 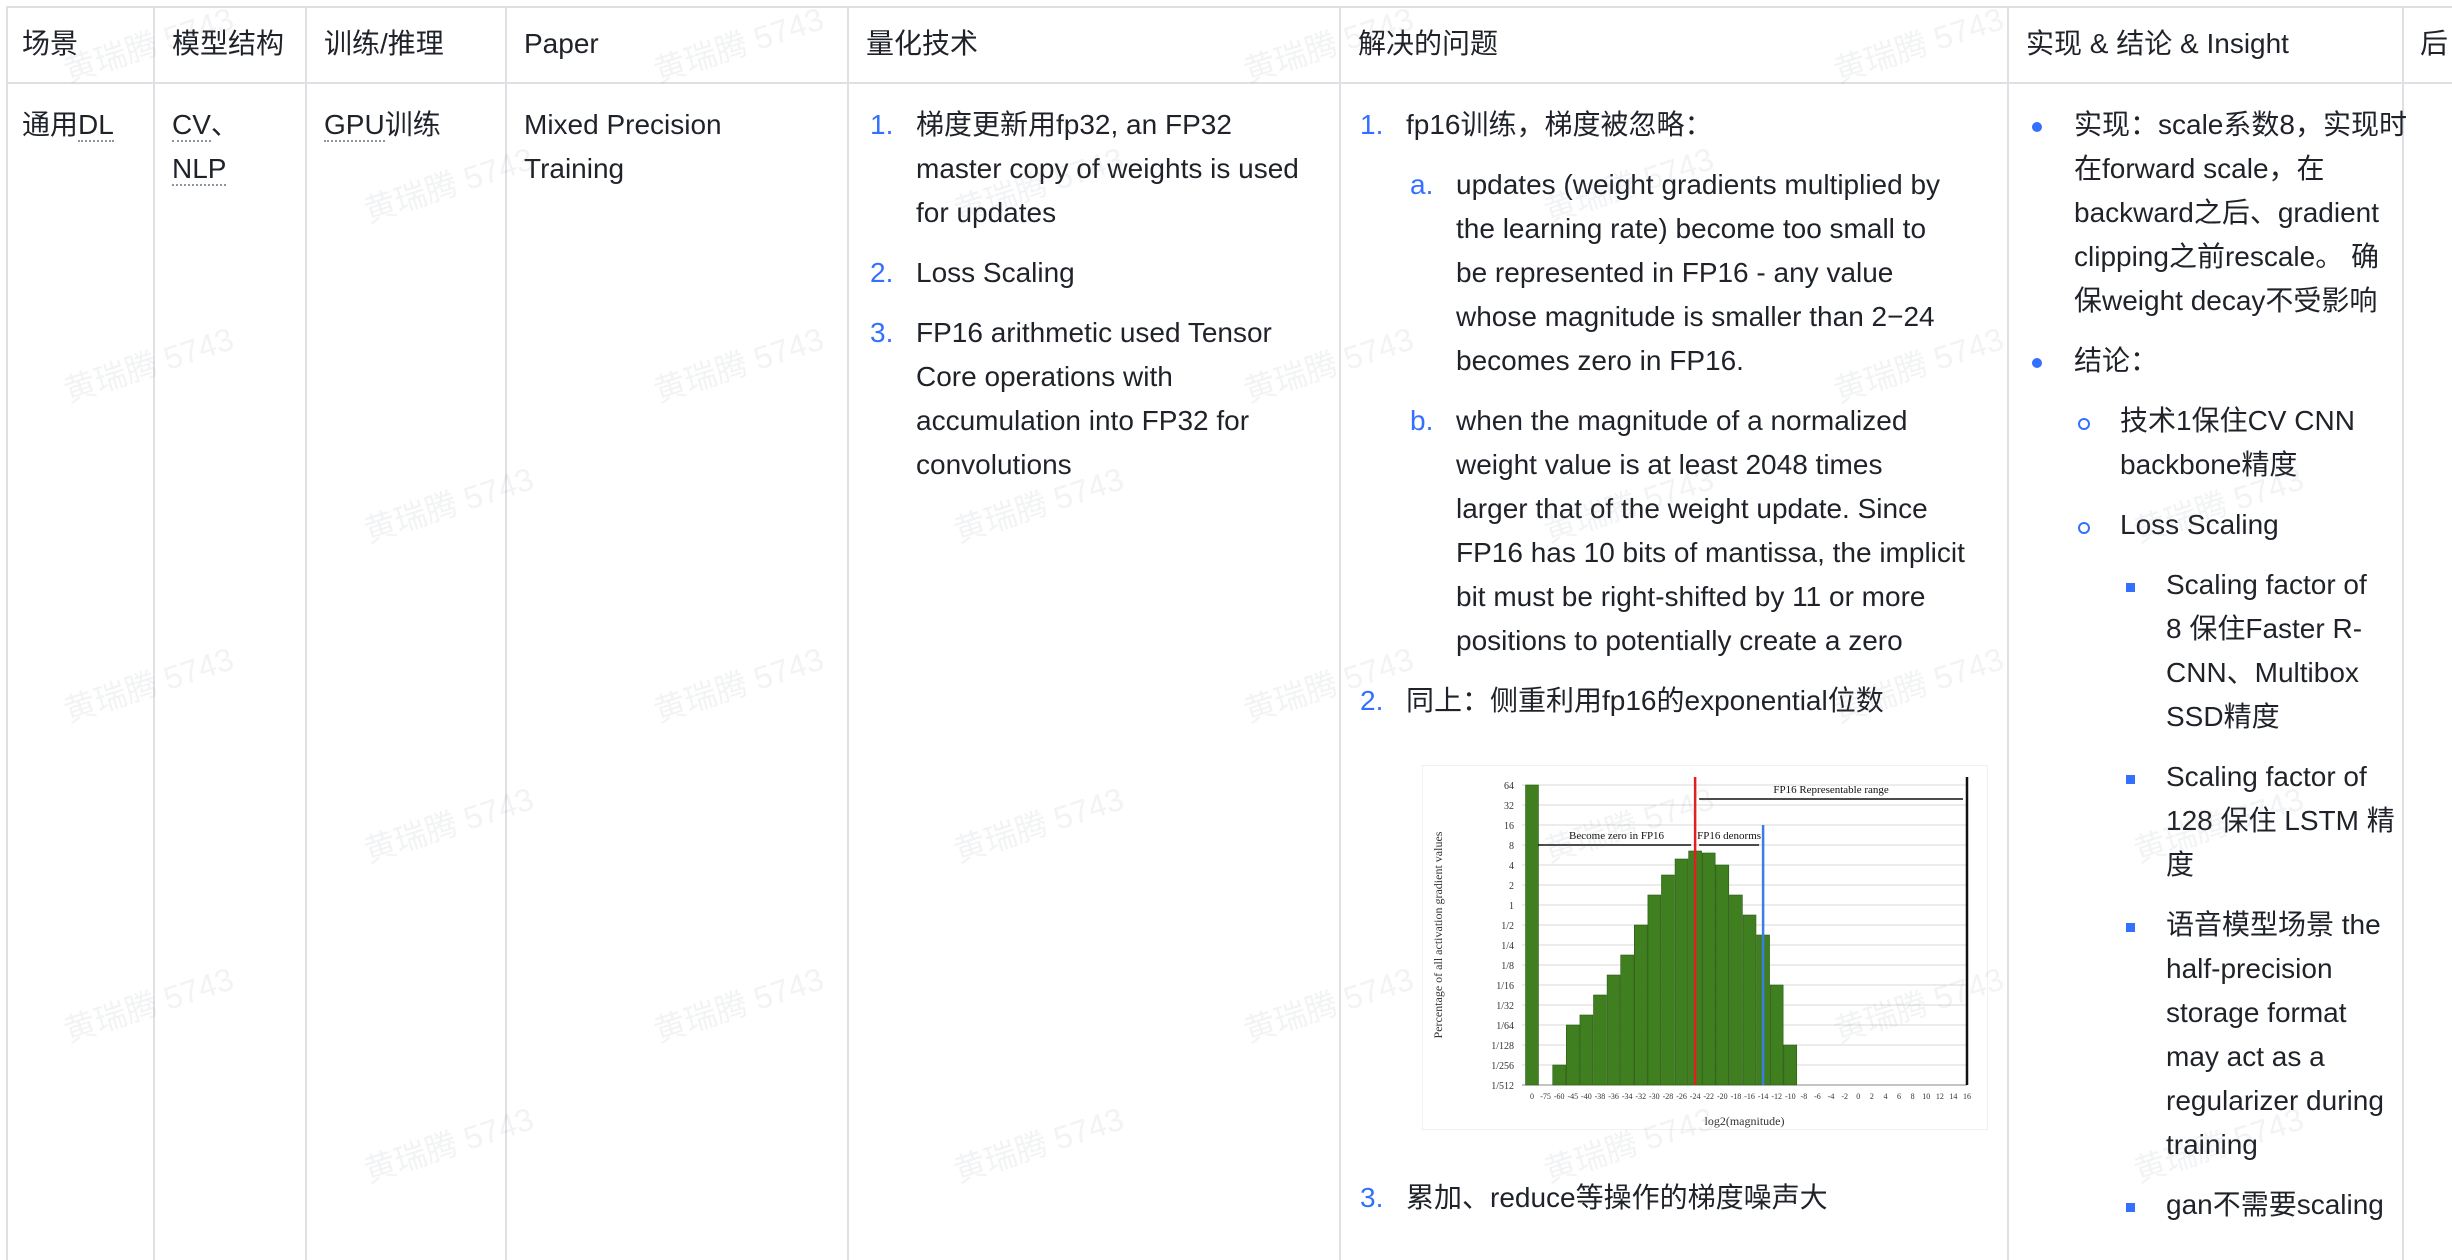 What do you see at coordinates (228, 44) in the screenshot?
I see `header-model: 模型结构` at bounding box center [228, 44].